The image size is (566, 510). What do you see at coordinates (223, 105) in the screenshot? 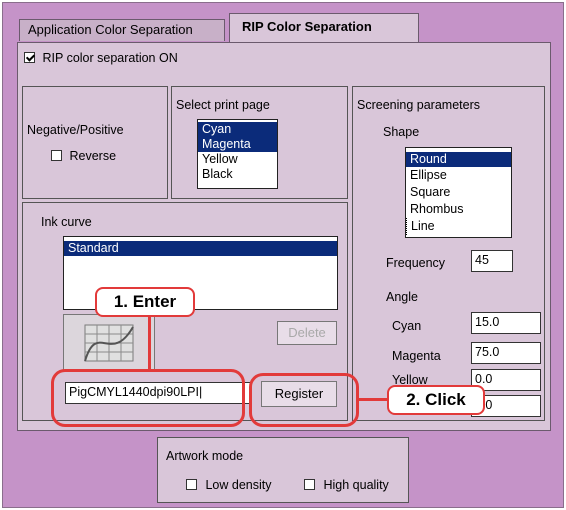
I see `print-page-title: Select print page` at bounding box center [223, 105].